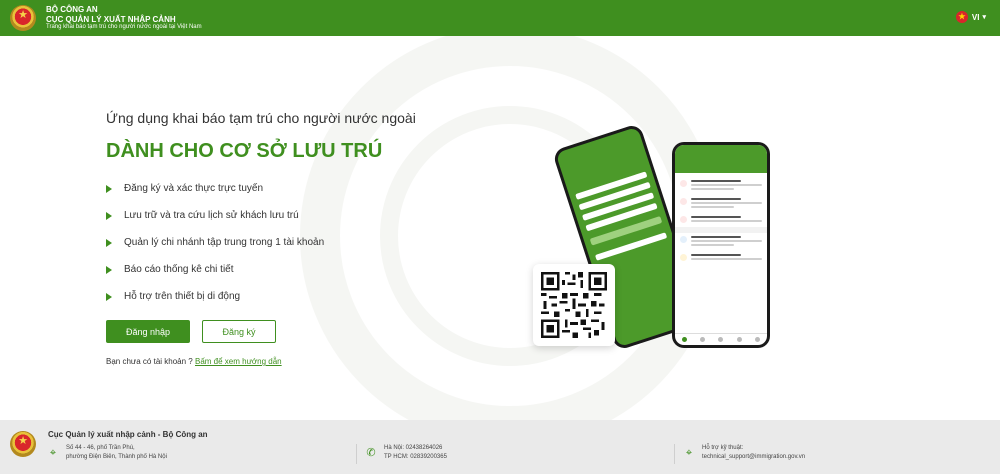 Image resolution: width=1000 pixels, height=474 pixels. What do you see at coordinates (984, 17) in the screenshot?
I see `chevron-down-icon: ▾` at bounding box center [984, 17].